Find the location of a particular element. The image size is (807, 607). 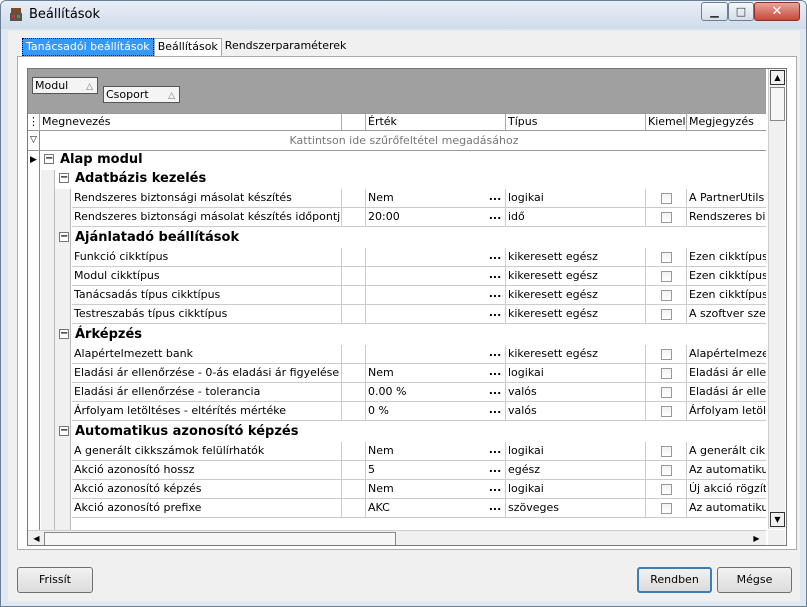

scroll-right-icon: ▶ is located at coordinates (756, 538).